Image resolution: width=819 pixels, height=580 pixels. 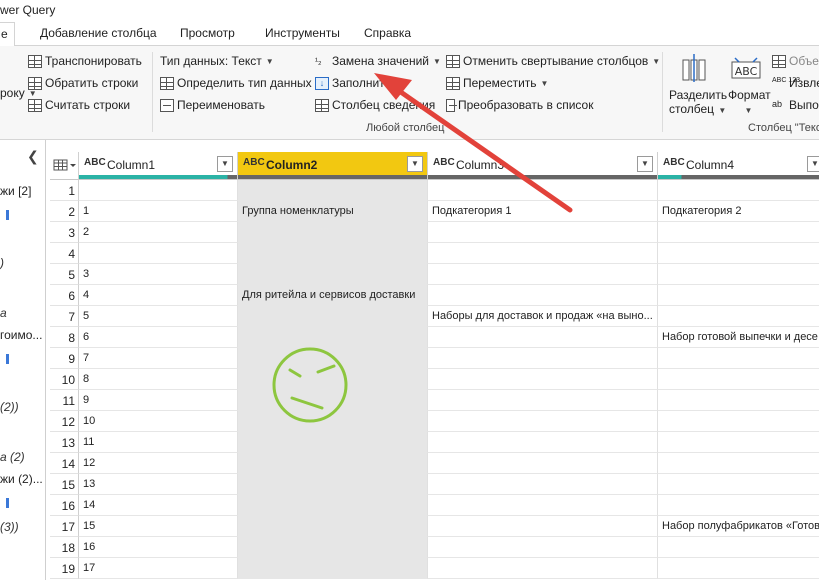 I want to click on table-cell: 13, so click(x=158, y=484).